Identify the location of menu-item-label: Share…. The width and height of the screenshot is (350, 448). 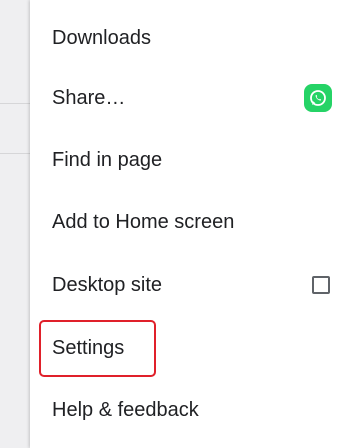
(89, 97).